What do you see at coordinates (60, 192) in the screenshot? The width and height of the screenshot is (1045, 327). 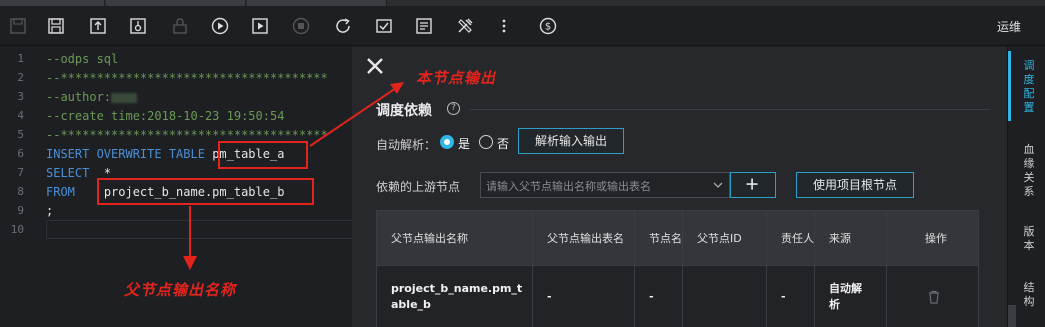 I see `sql-keyword: FROM` at bounding box center [60, 192].